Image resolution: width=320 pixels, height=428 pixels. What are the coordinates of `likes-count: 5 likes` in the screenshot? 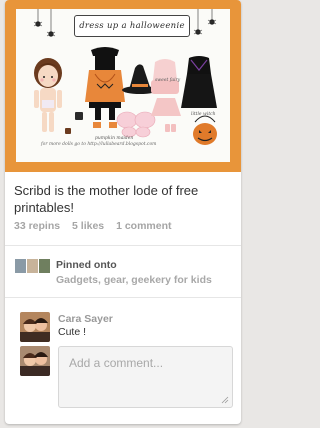 It's located at (88, 226).